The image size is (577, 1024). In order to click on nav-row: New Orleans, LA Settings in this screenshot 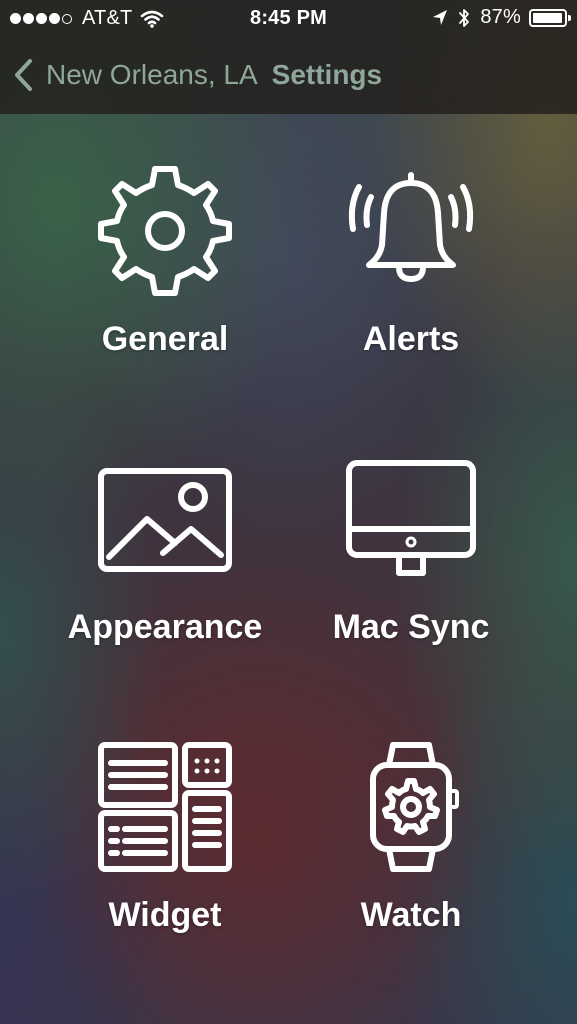, I will do `click(288, 75)`.